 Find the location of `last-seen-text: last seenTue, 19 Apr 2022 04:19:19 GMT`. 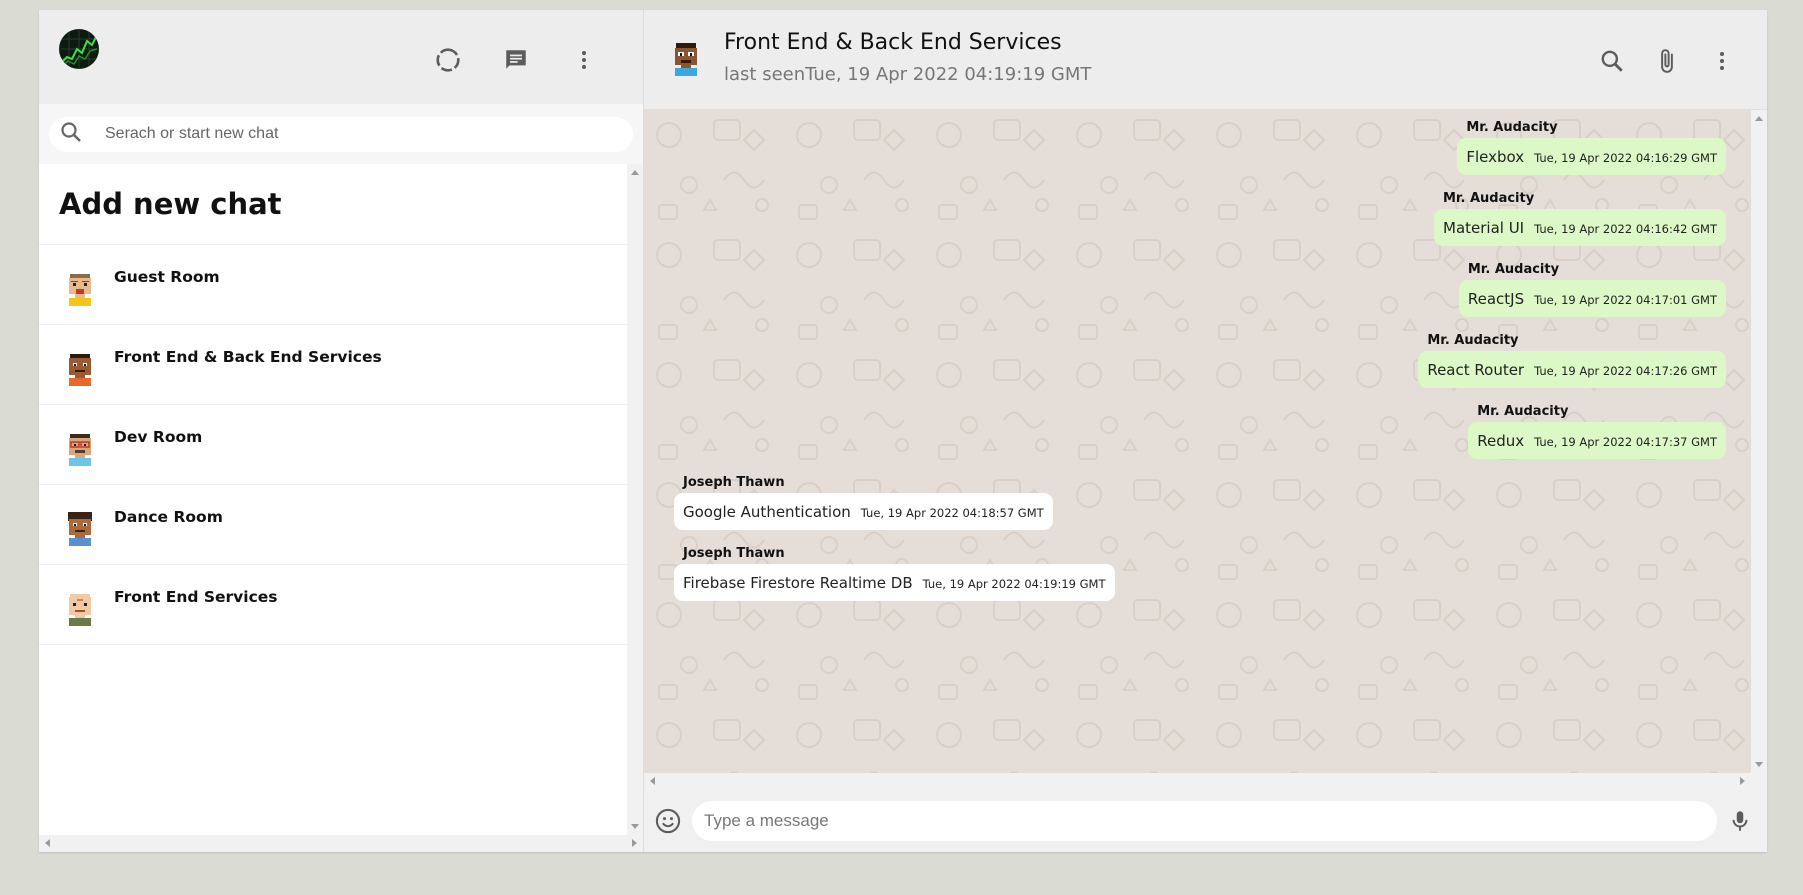

last-seen-text: last seenTue, 19 Apr 2022 04:19:19 GMT is located at coordinates (908, 74).